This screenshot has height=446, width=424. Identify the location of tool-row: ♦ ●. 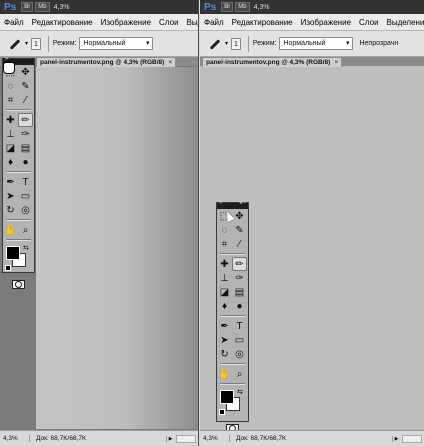
(18, 162).